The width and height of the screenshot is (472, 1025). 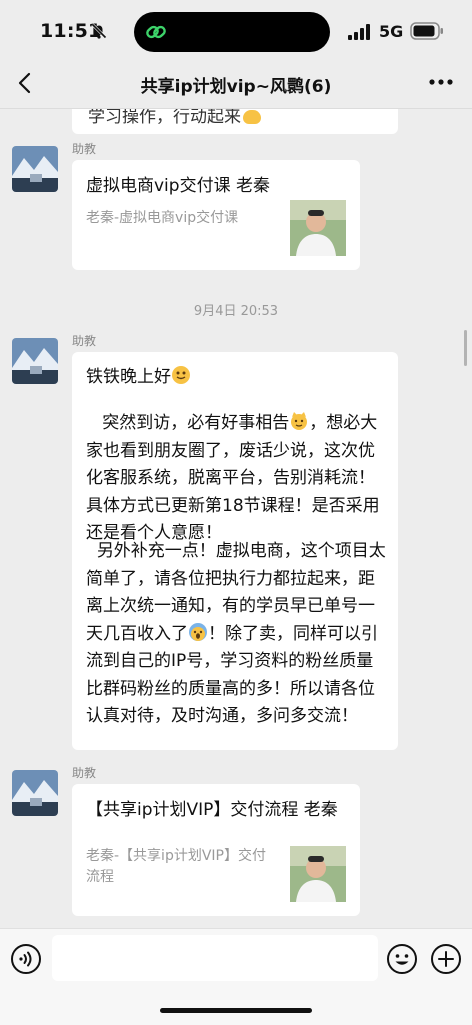 What do you see at coordinates (99, 31) in the screenshot?
I see `bell-slash-icon` at bounding box center [99, 31].